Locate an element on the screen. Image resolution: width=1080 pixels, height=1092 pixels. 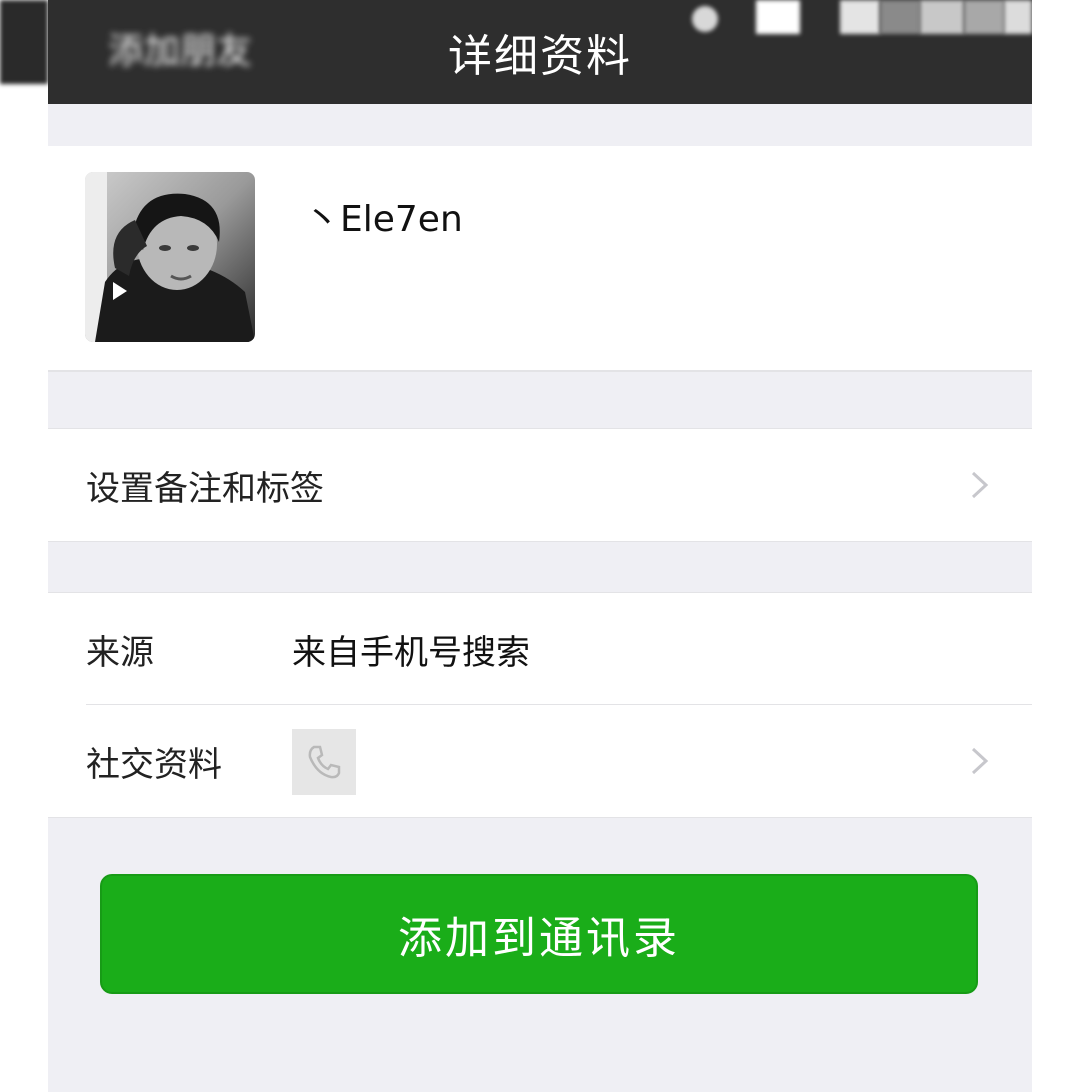
source-label: 来源 is located at coordinates (120, 652).